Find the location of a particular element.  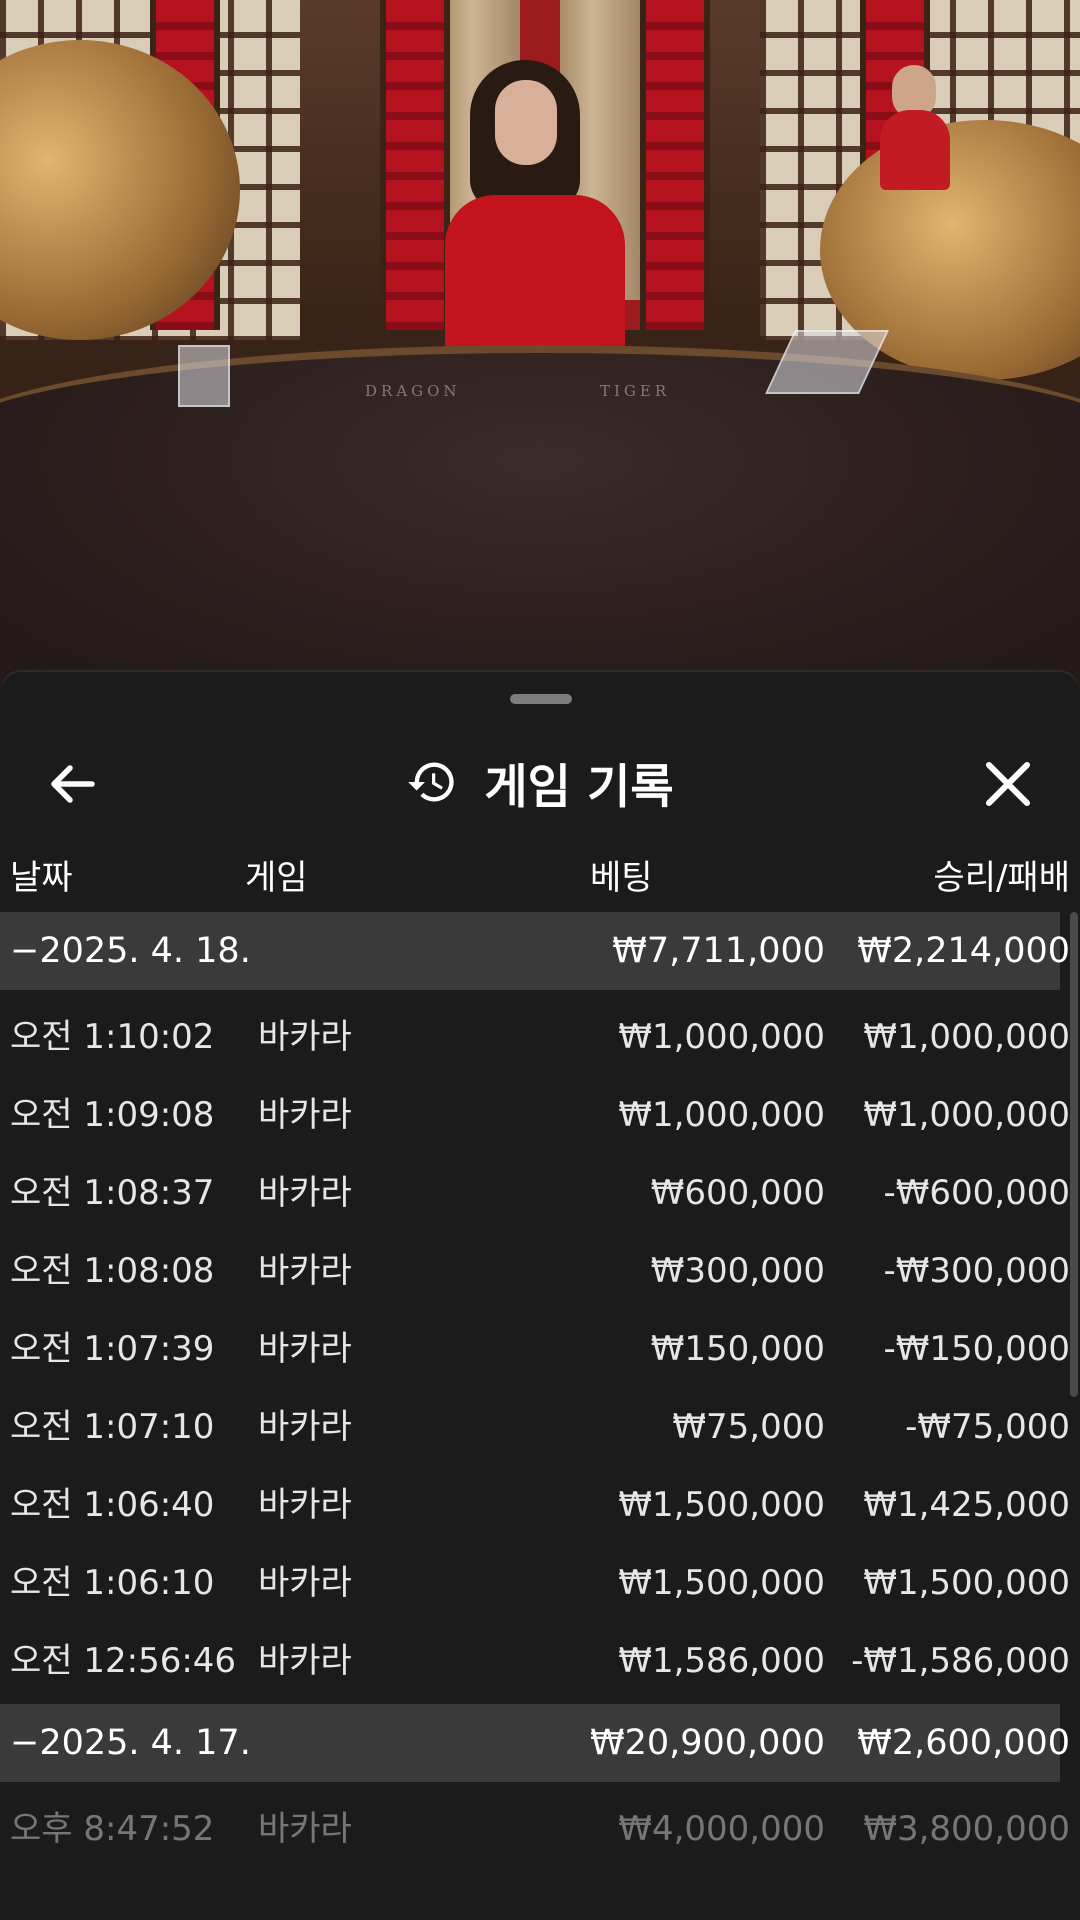

close-icon is located at coordinates (1008, 784).